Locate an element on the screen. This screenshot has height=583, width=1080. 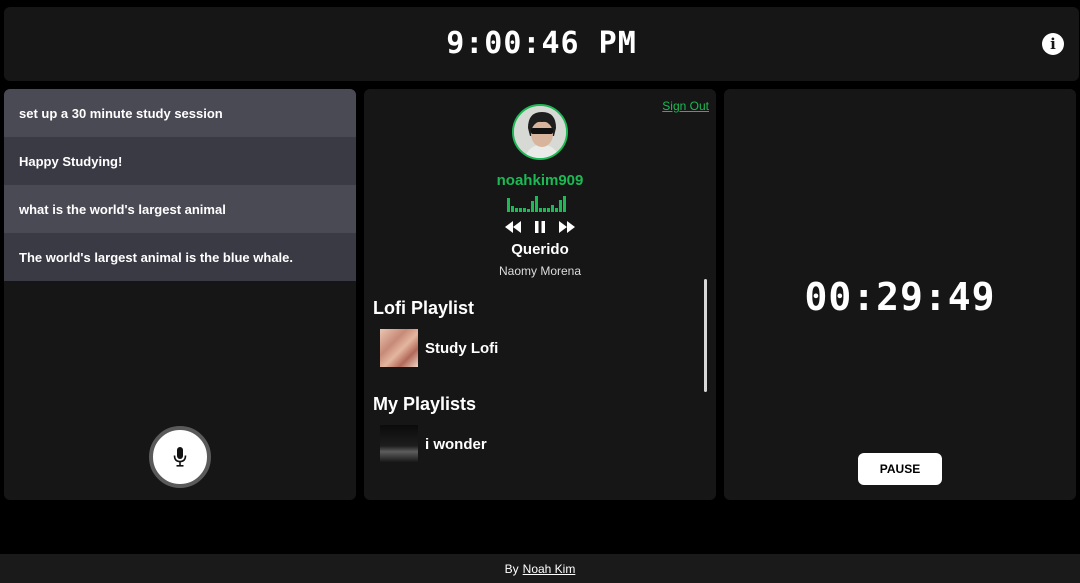
playlist-item: Study Lofi is located at coordinates (439, 348).